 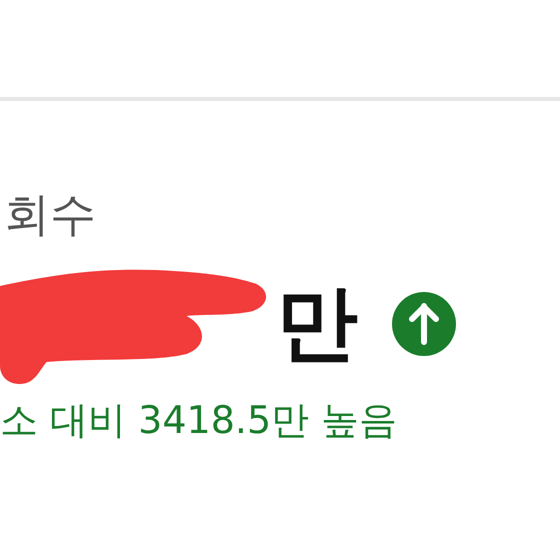 What do you see at coordinates (199, 420) in the screenshot?
I see `comparison-text: 소 대비 3418.5만 높음` at bounding box center [199, 420].